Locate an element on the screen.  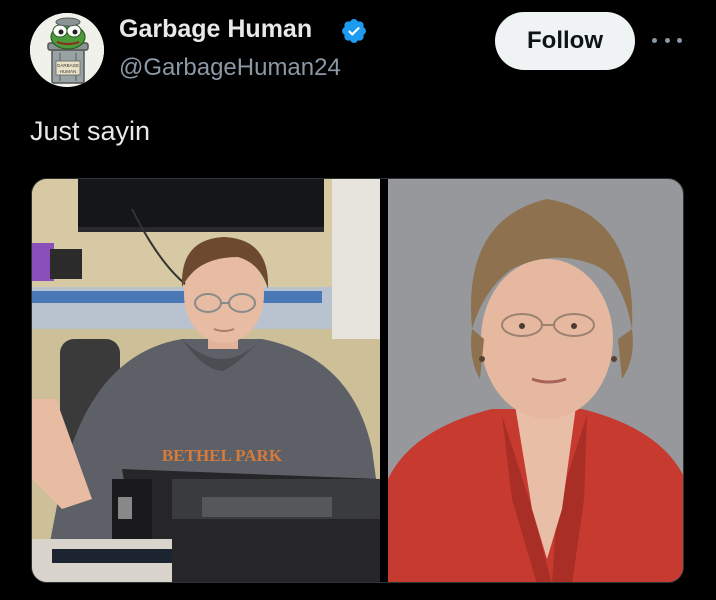
handle: @GarbageHuman24 is located at coordinates (230, 68).